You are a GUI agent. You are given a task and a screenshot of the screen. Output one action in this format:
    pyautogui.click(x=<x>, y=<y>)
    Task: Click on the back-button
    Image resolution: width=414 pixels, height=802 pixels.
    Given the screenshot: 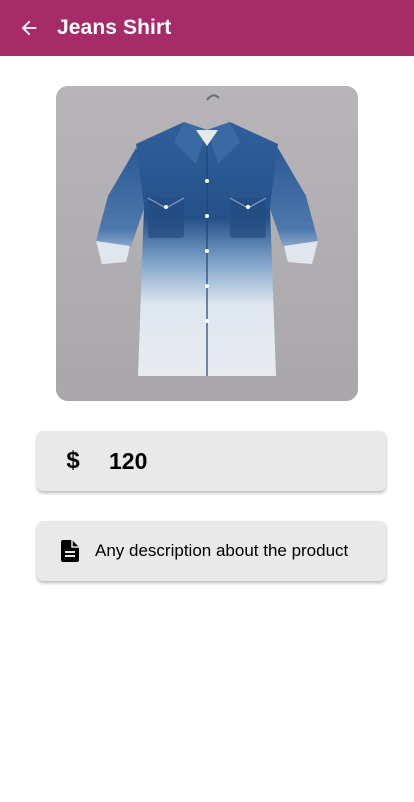 What is the action you would take?
    pyautogui.click(x=29, y=28)
    